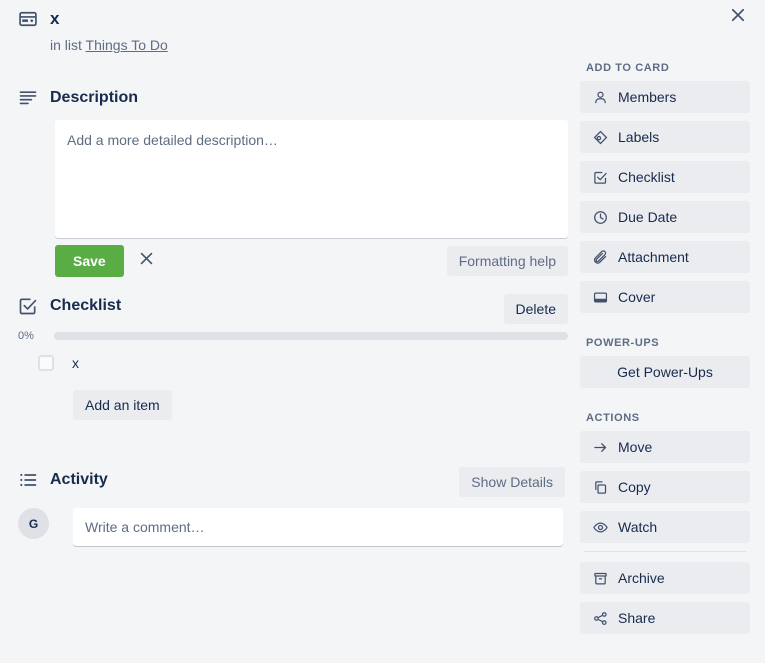  Describe the element at coordinates (26, 336) in the screenshot. I see `checklist-progress-percent: 0%` at that location.